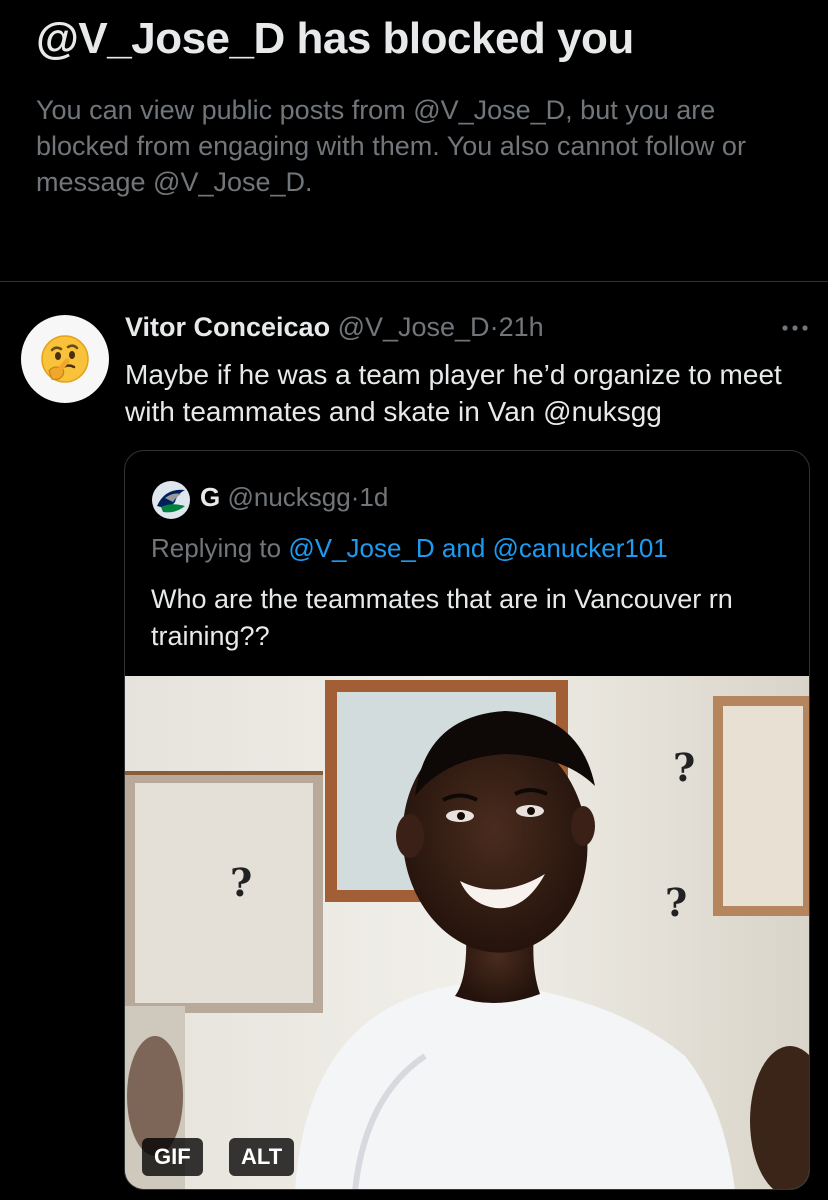 The image size is (828, 1200). Describe the element at coordinates (334, 330) in the screenshot. I see `post-header: Vitor Conceicao @V_Jose_D·21h` at that location.